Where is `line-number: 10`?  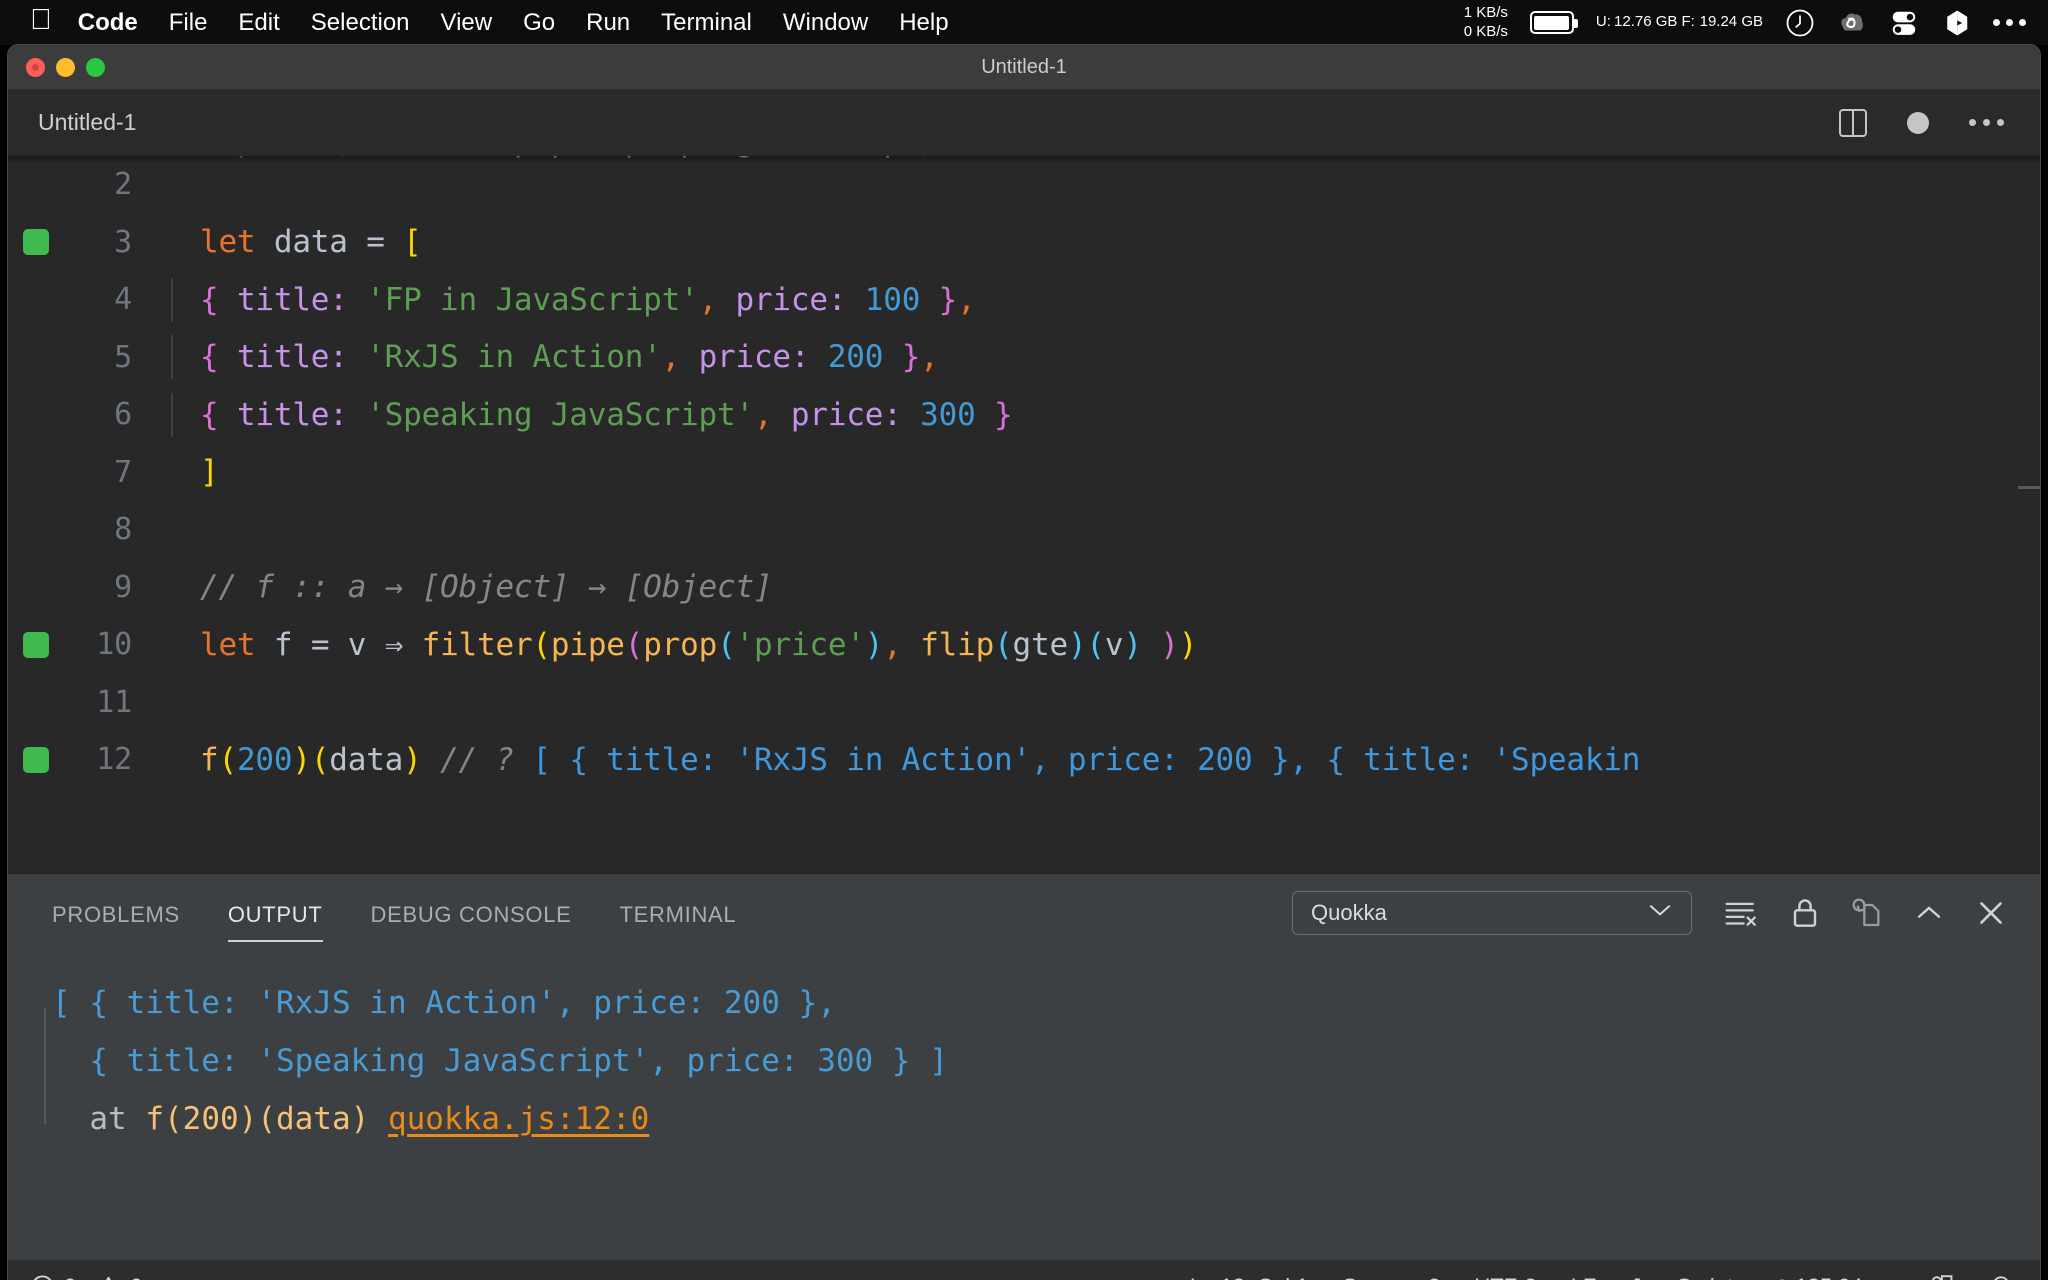 line-number: 10 is located at coordinates (114, 645).